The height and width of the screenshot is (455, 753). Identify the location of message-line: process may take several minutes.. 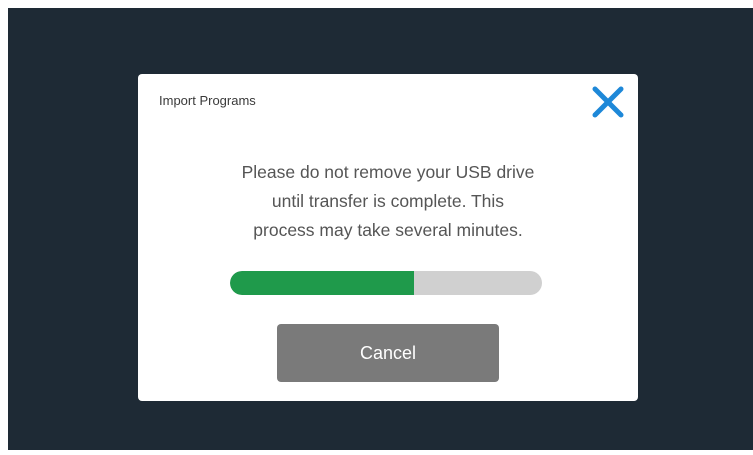
(388, 230).